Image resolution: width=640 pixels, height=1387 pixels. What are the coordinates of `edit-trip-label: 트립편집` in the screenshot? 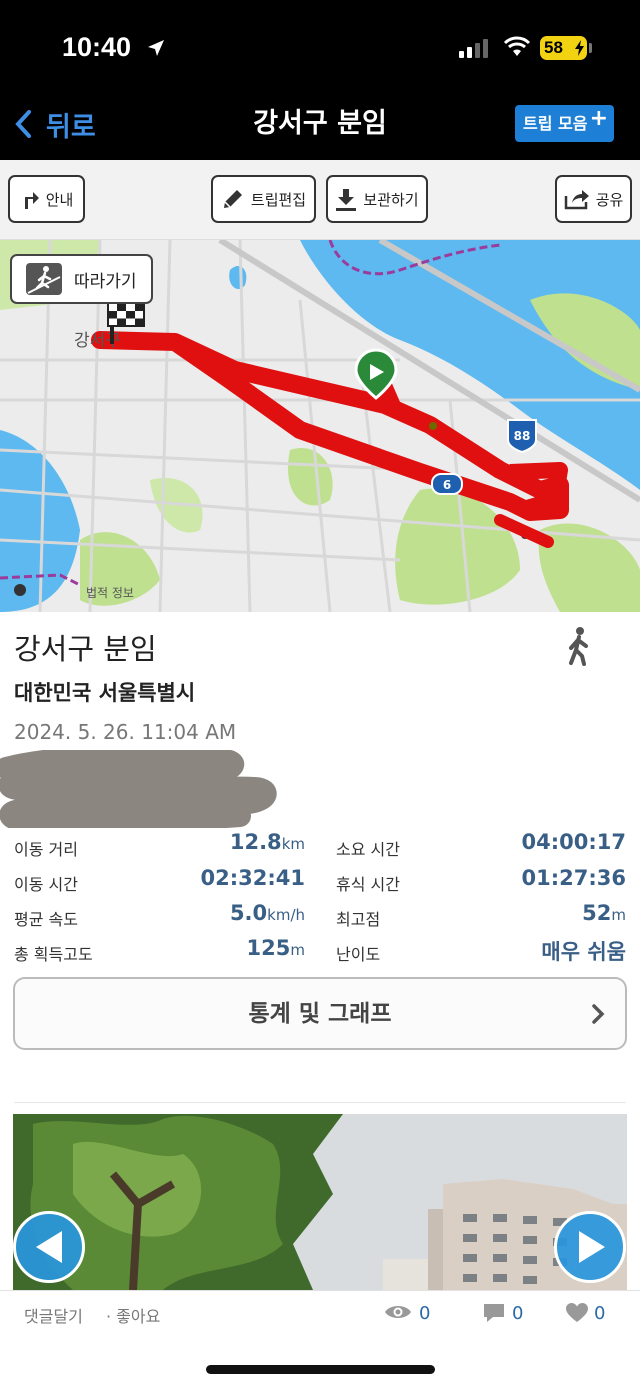 It's located at (278, 199).